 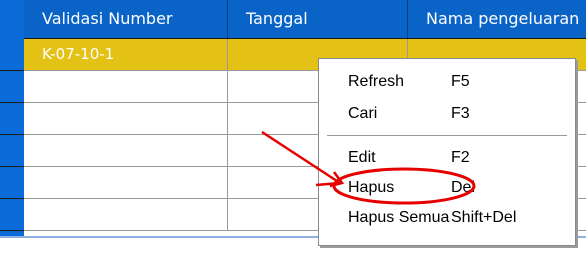 What do you see at coordinates (463, 187) in the screenshot?
I see `menu-item-shortcut: Del` at bounding box center [463, 187].